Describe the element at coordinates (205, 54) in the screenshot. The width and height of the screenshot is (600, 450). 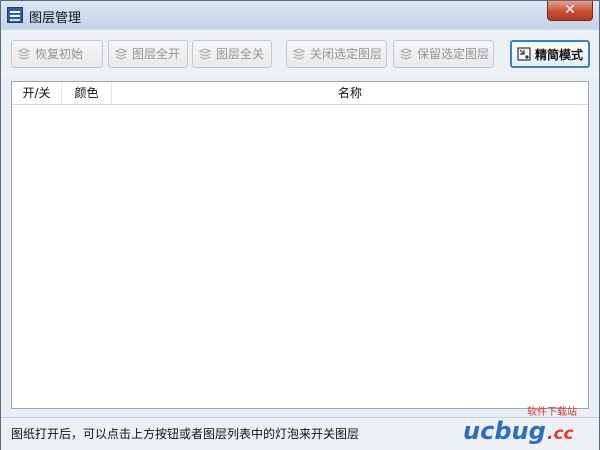
I see `layers-close-icon` at that location.